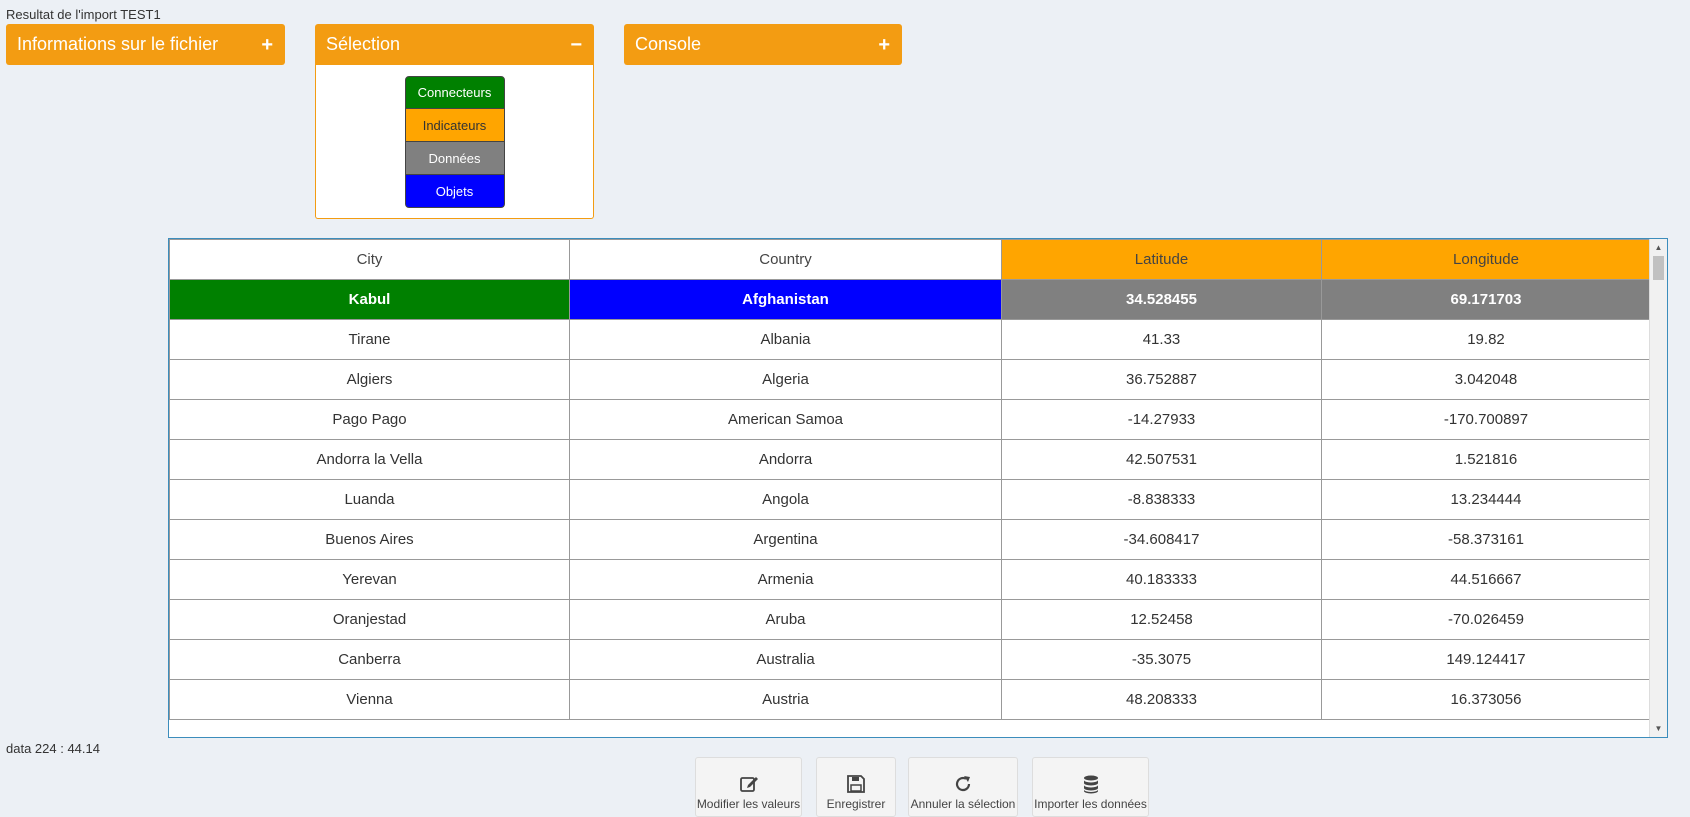 This screenshot has width=1690, height=817. Describe the element at coordinates (369, 619) in the screenshot. I see `cell-city: Oranjestad` at that location.